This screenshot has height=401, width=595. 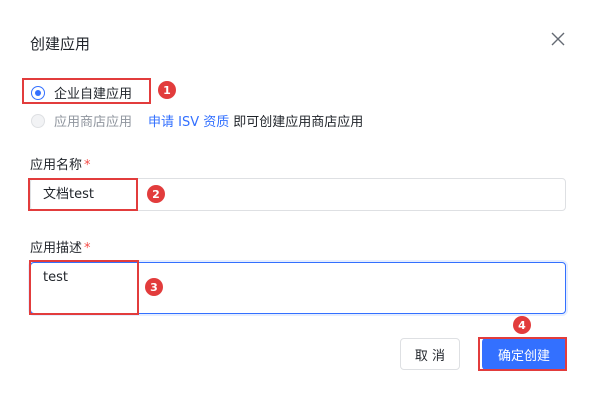 What do you see at coordinates (298, 122) in the screenshot?
I see `apply-isv-hint: 即可创建应用商店应用` at bounding box center [298, 122].